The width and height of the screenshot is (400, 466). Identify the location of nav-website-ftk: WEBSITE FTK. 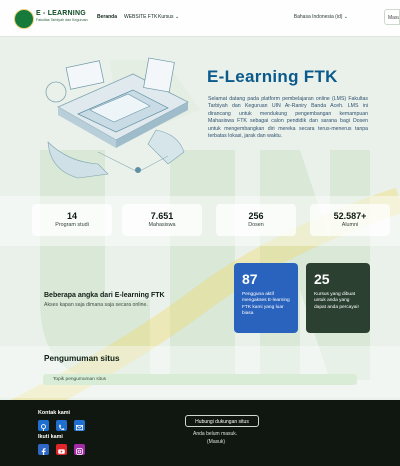
(140, 17).